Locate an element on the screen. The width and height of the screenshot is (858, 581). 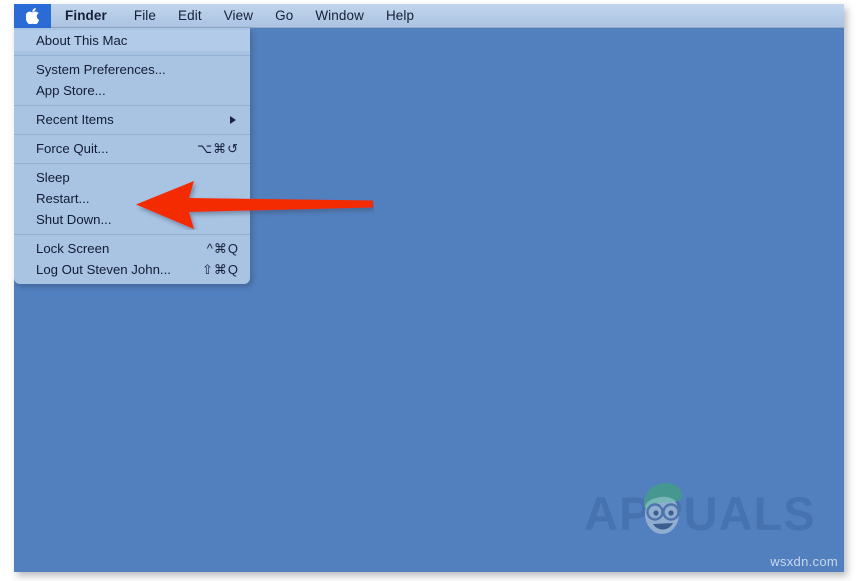
menu-item-force-quit: Force Quit... ⌥⌘↺ is located at coordinates (132, 148).